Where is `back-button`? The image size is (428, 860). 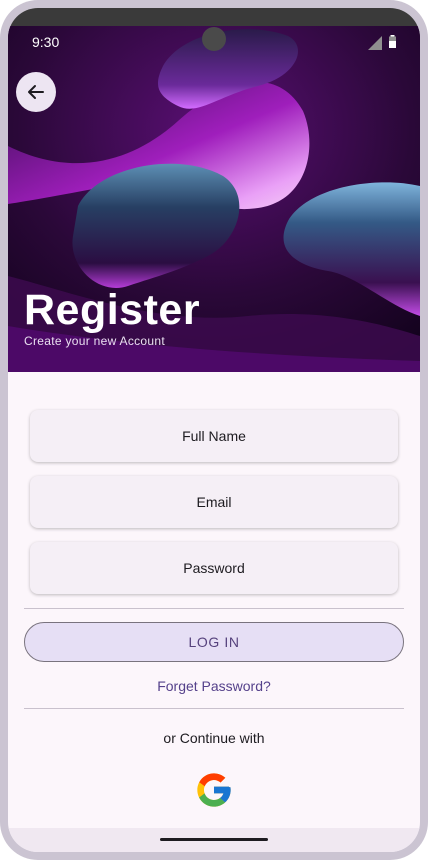
back-button is located at coordinates (36, 92).